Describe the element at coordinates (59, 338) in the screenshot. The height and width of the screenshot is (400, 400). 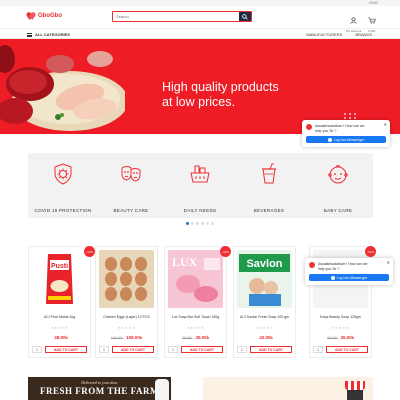
I see `product-price: 48.00৳` at that location.